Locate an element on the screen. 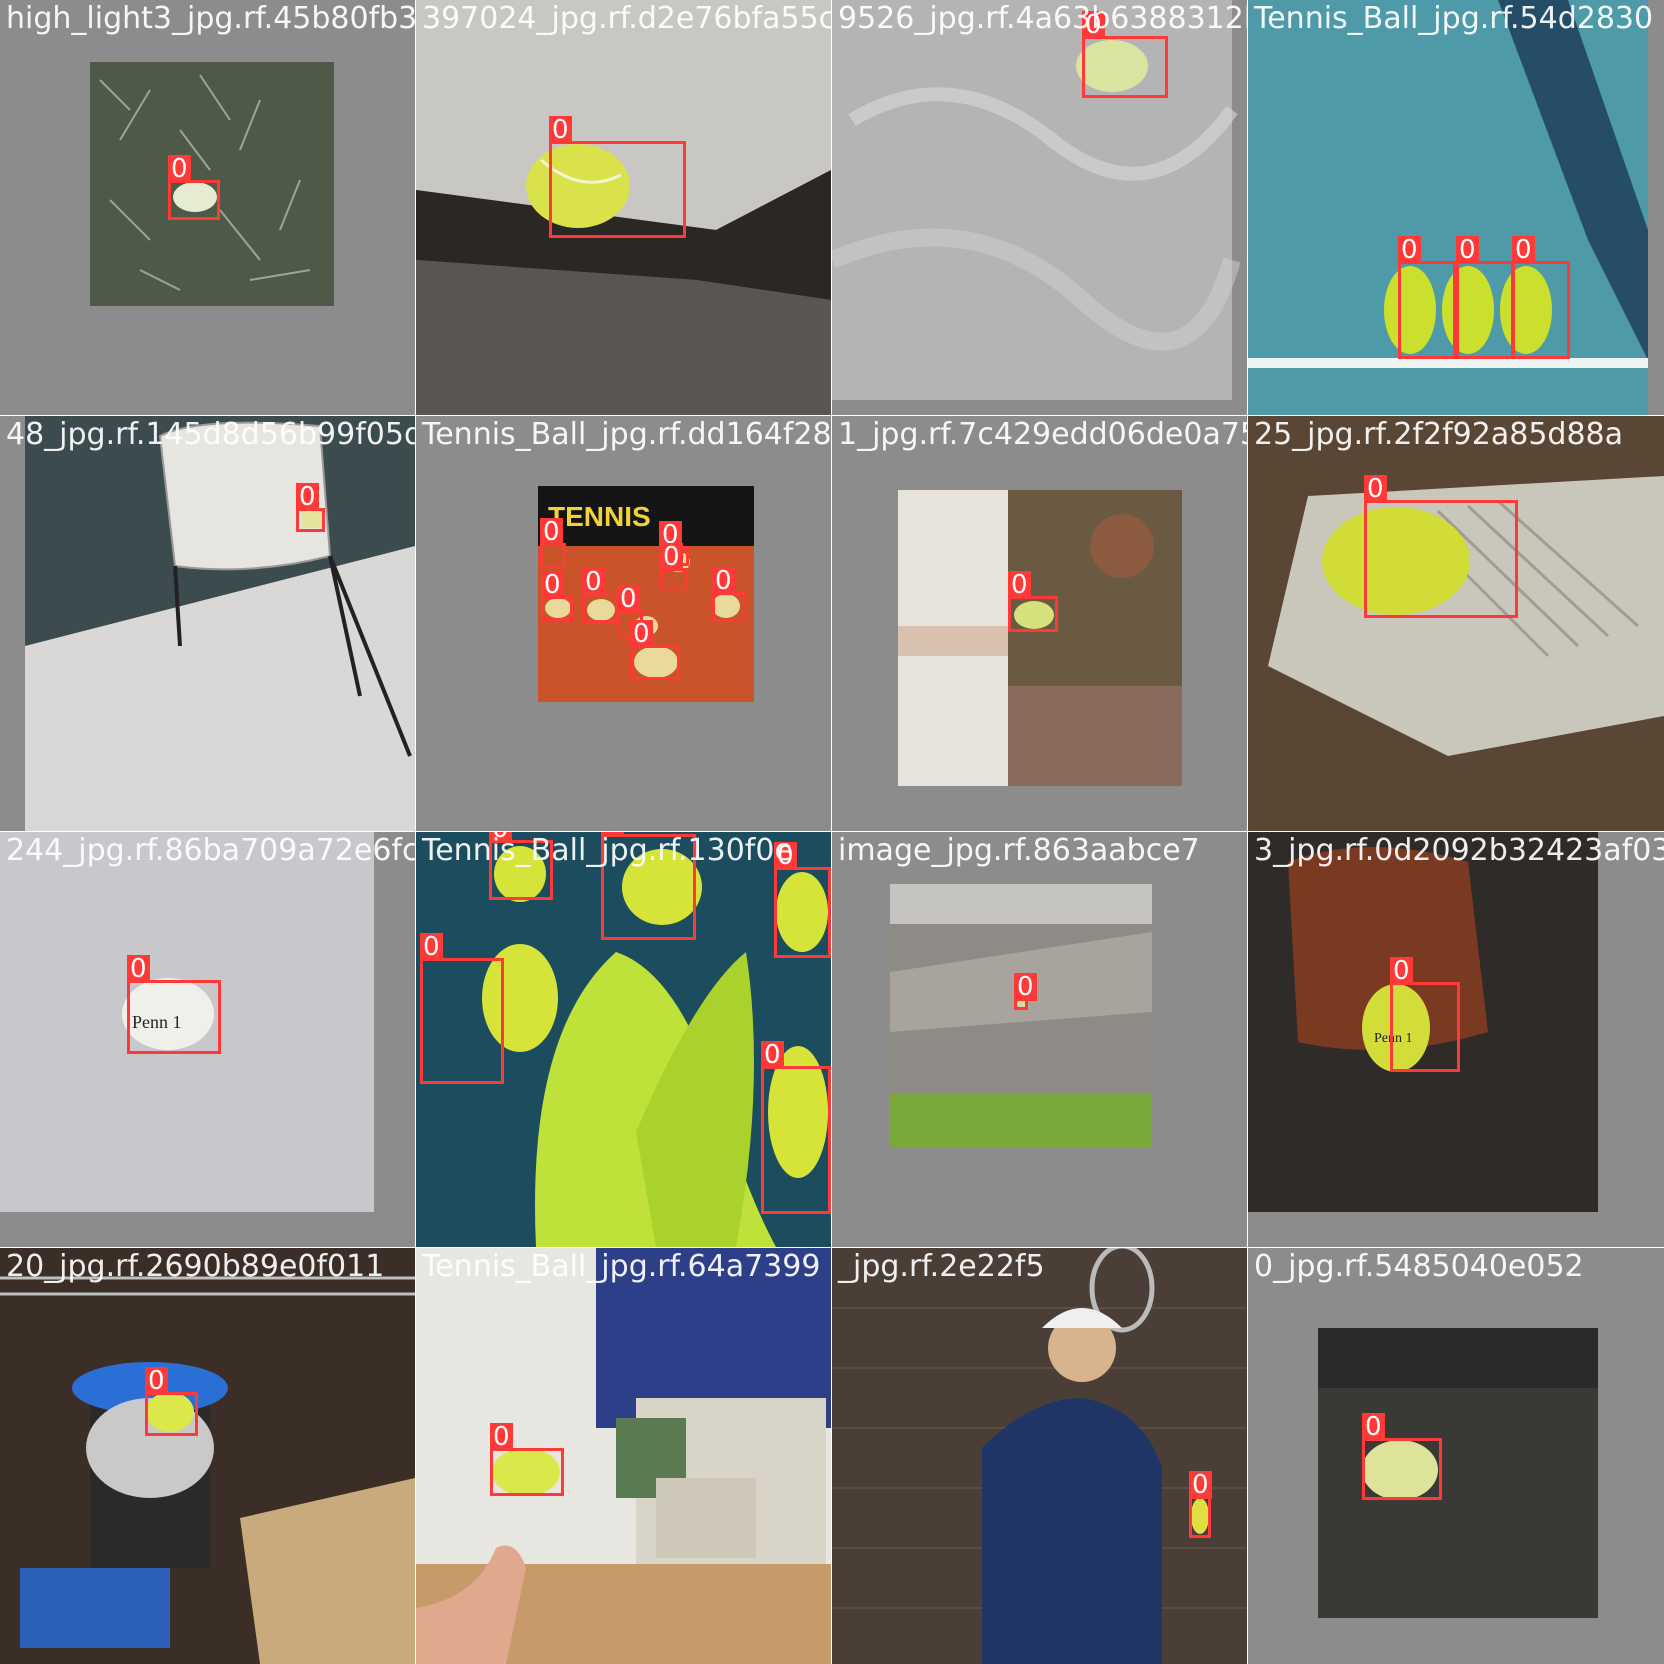  tile-3: 0 9526_jpg.rf.4a63b6388312b7 is located at coordinates (1039, 207).